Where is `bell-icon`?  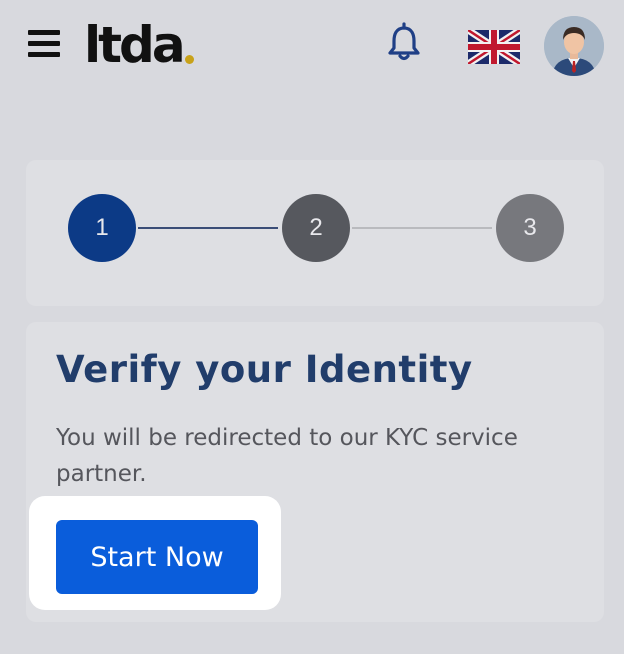
bell-icon is located at coordinates (404, 43).